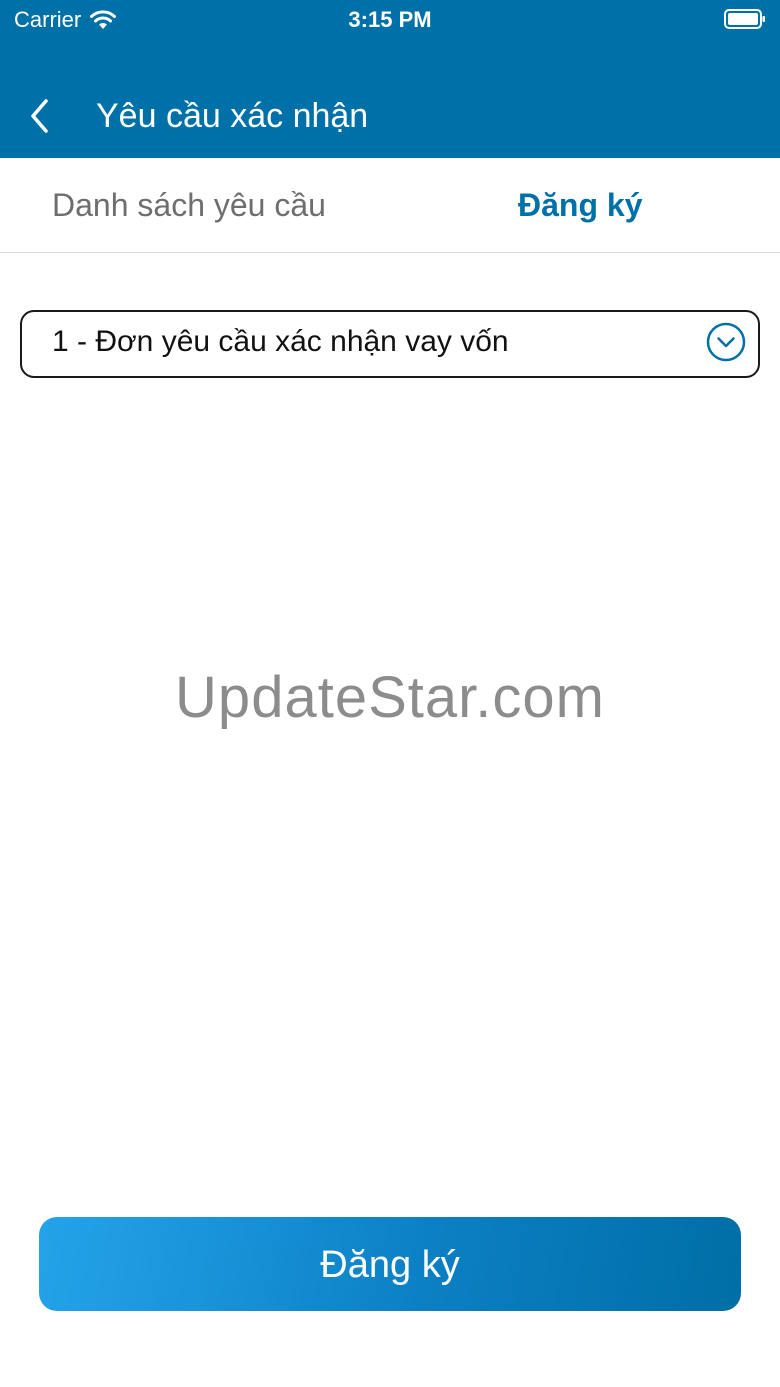 The width and height of the screenshot is (780, 1387). Describe the element at coordinates (189, 205) in the screenshot. I see `tab-request-list: Danh sách yêu cầu` at that location.